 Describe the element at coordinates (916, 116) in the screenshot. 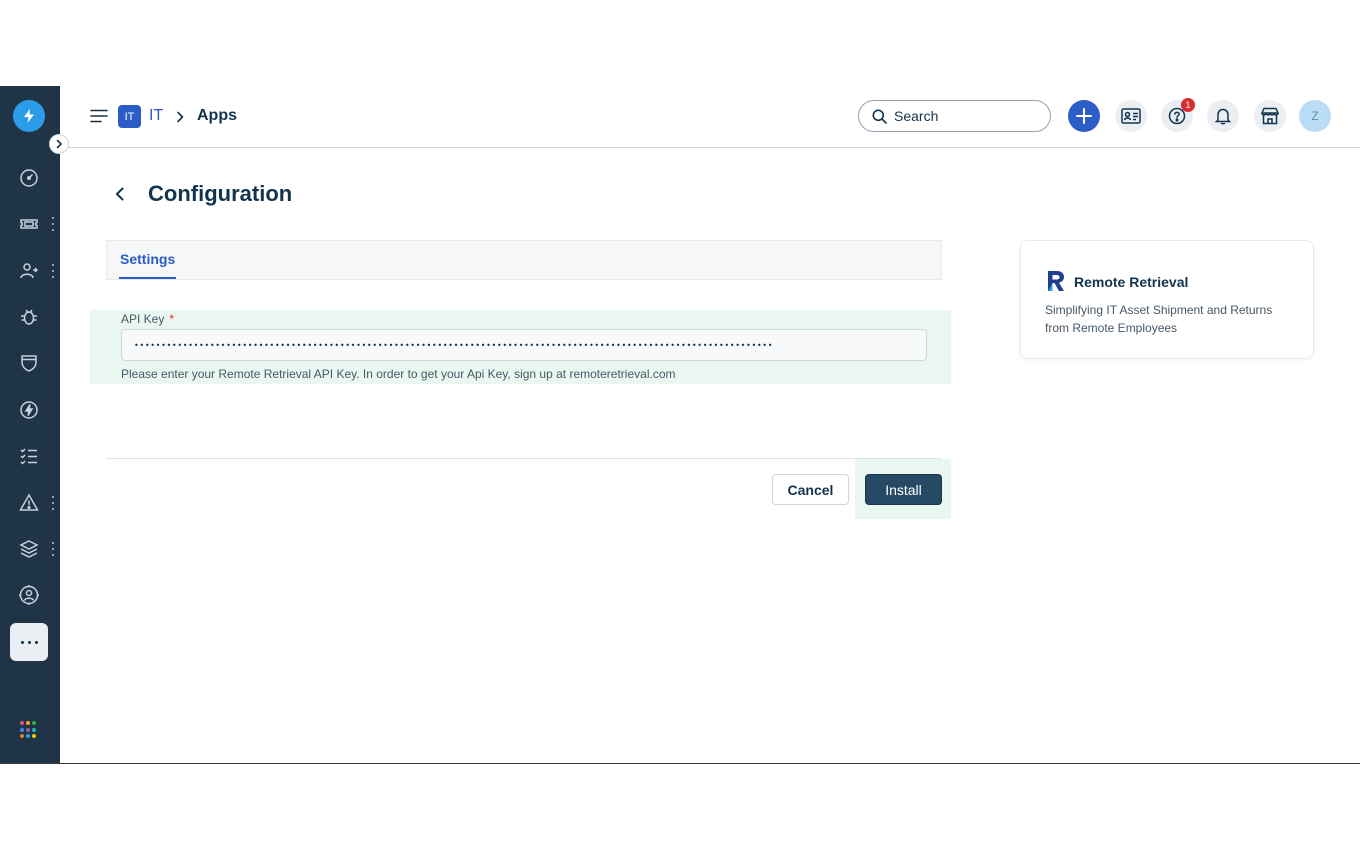

I see `search-placeholder: Search` at that location.